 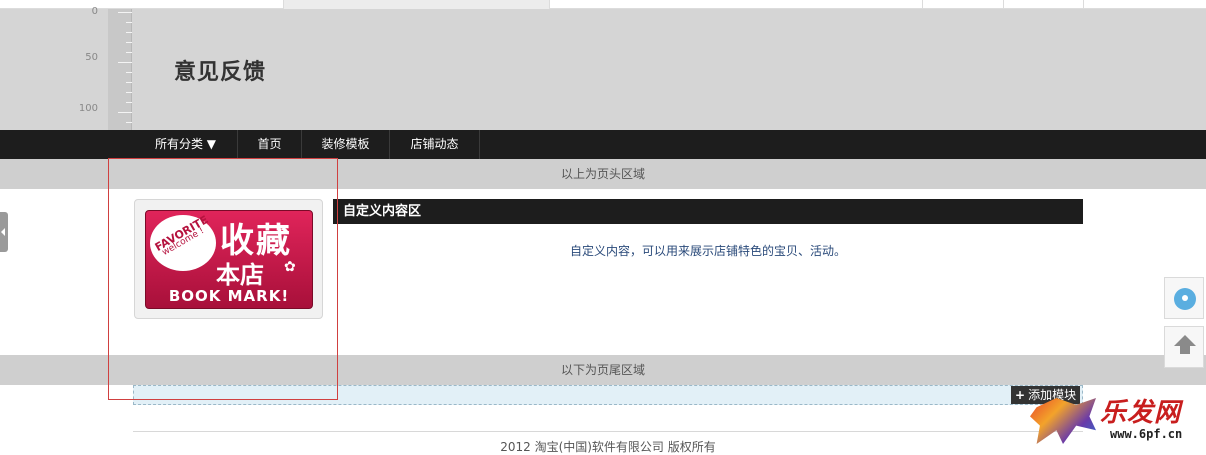 What do you see at coordinates (707, 251) in the screenshot?
I see `custom-content-text: 自定义内容，可以用来展示店铺特色的宝贝、活动。` at bounding box center [707, 251].